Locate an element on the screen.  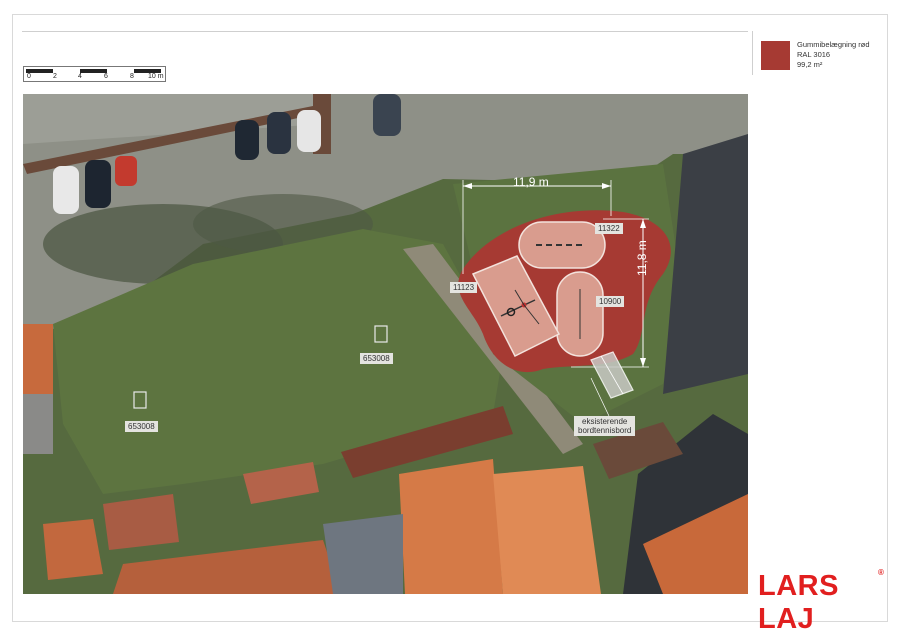
scale-tick-label: 6 is located at coordinates (106, 76).